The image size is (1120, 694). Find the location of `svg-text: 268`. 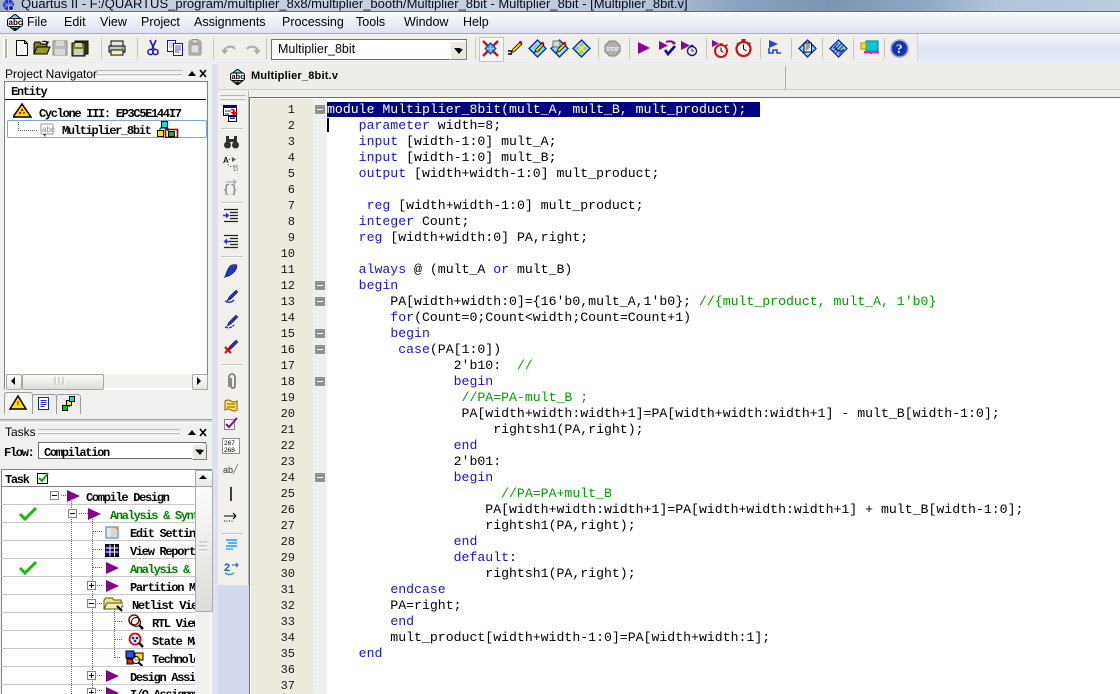

svg-text: 268 is located at coordinates (229, 450).